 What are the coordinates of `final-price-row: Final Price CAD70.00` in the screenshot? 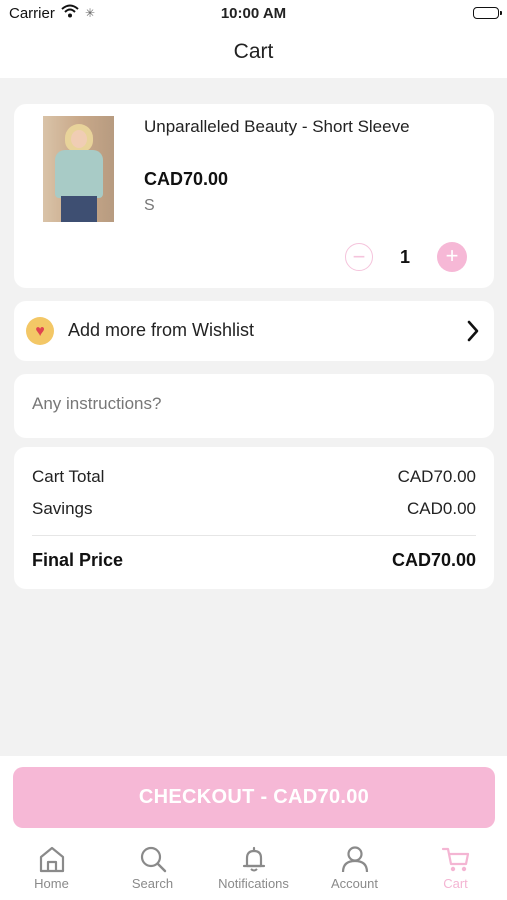 It's located at (254, 560).